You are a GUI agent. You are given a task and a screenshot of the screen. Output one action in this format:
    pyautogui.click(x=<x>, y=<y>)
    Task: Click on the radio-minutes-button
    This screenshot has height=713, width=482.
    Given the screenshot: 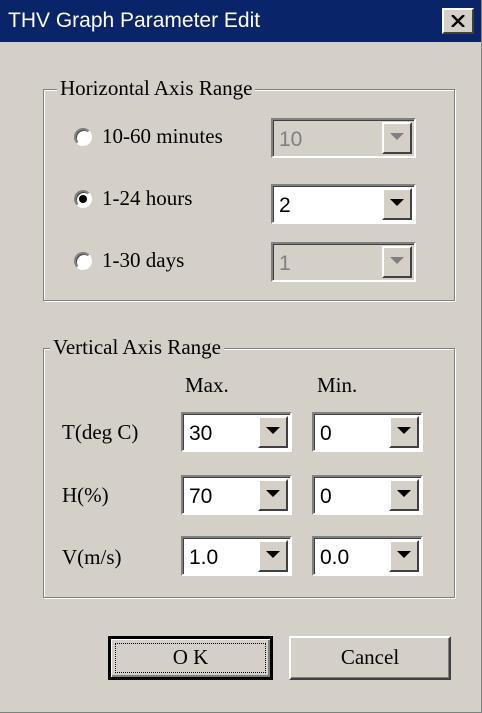 What is the action you would take?
    pyautogui.click(x=83, y=137)
    